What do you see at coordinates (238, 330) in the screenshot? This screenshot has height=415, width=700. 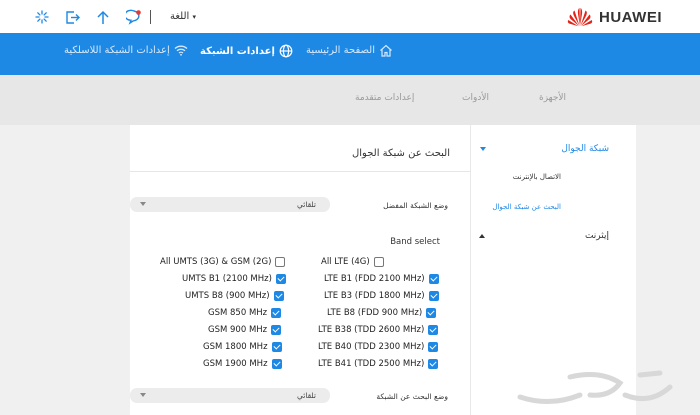 I see `gsm-band-label: GSM 900 MHz` at bounding box center [238, 330].